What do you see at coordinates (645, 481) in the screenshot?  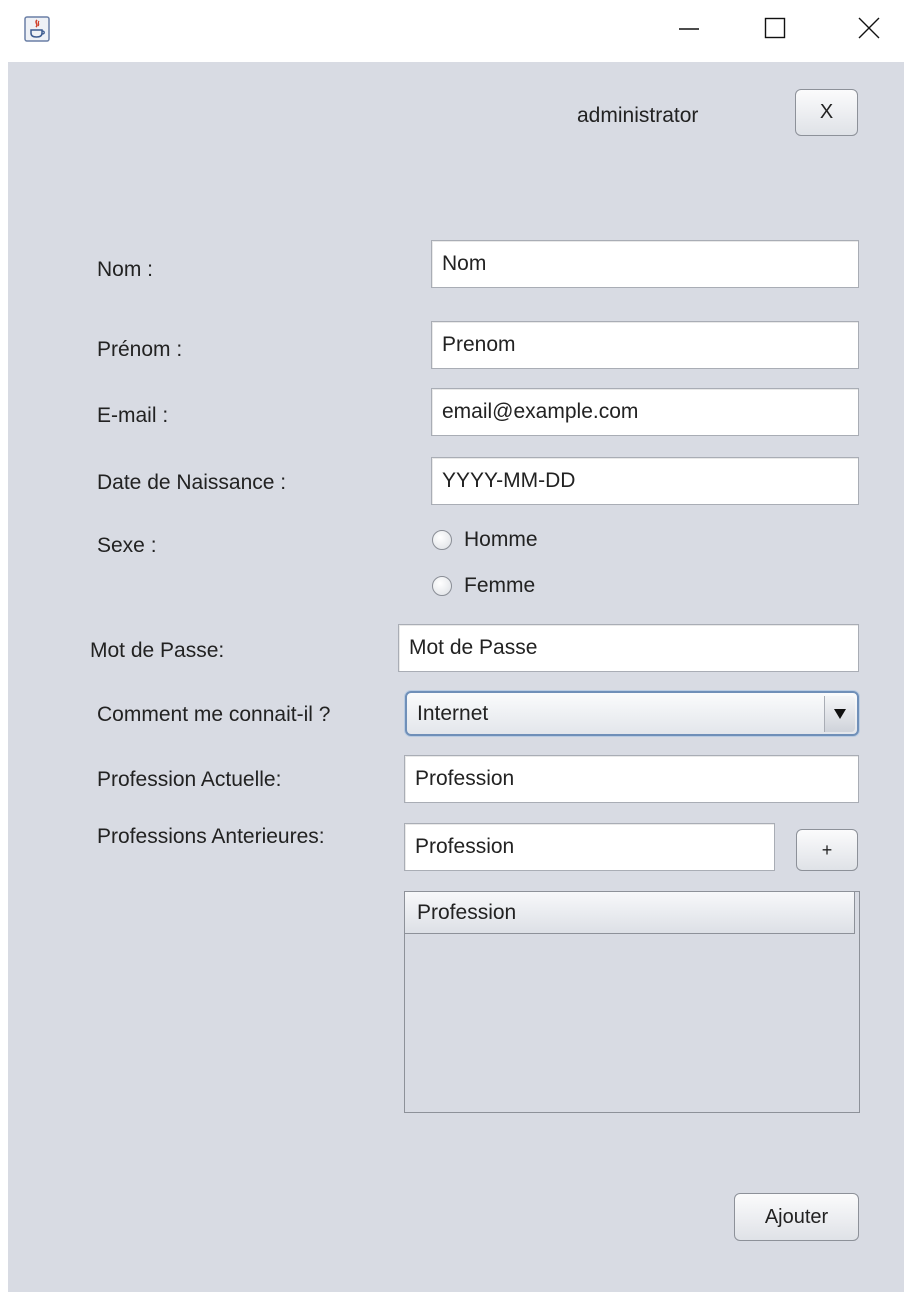 I see `date-naissance-input` at bounding box center [645, 481].